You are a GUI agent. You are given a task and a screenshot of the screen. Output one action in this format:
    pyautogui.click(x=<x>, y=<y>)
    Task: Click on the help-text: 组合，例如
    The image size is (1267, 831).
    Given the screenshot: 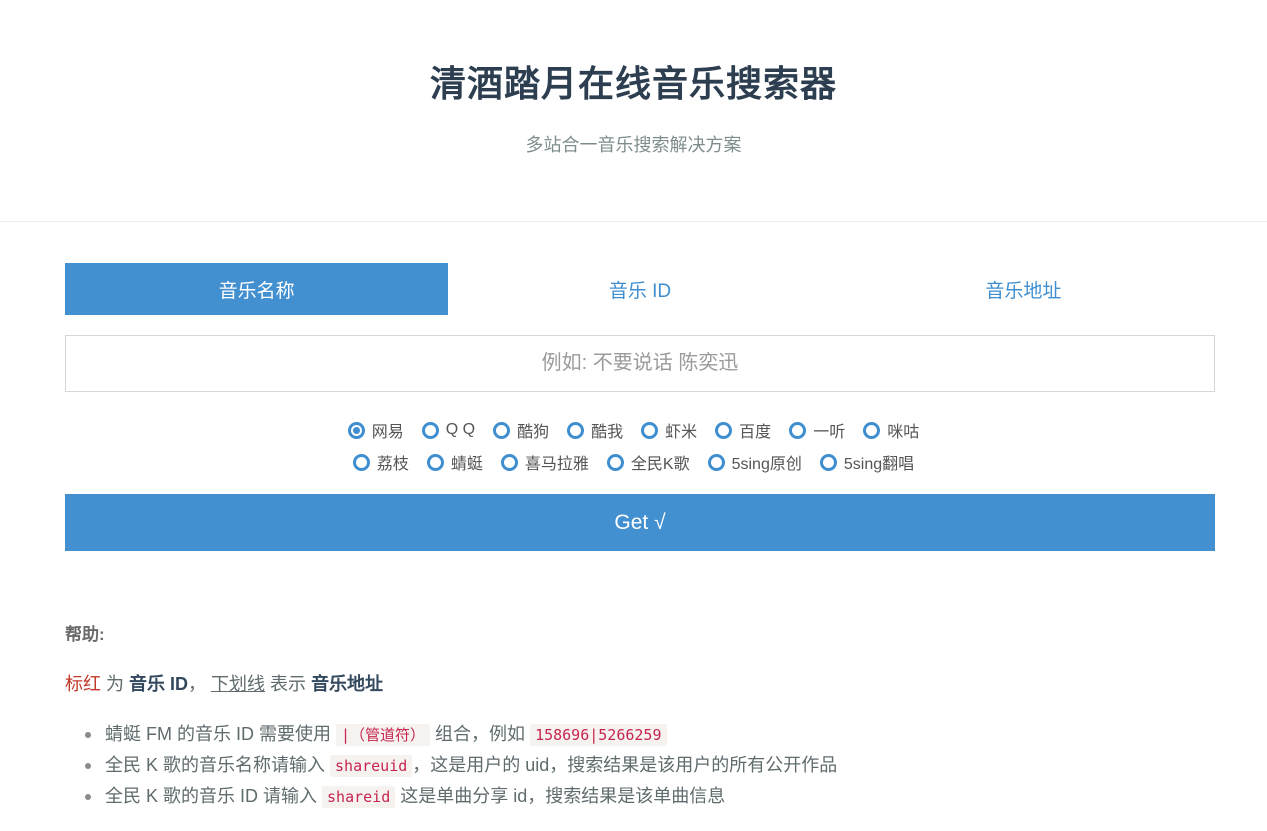 What is the action you would take?
    pyautogui.click(x=480, y=734)
    